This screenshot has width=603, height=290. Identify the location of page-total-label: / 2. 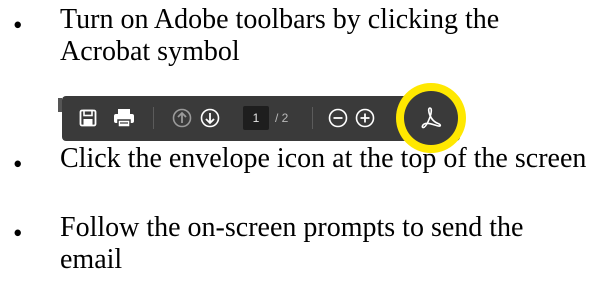
(282, 118).